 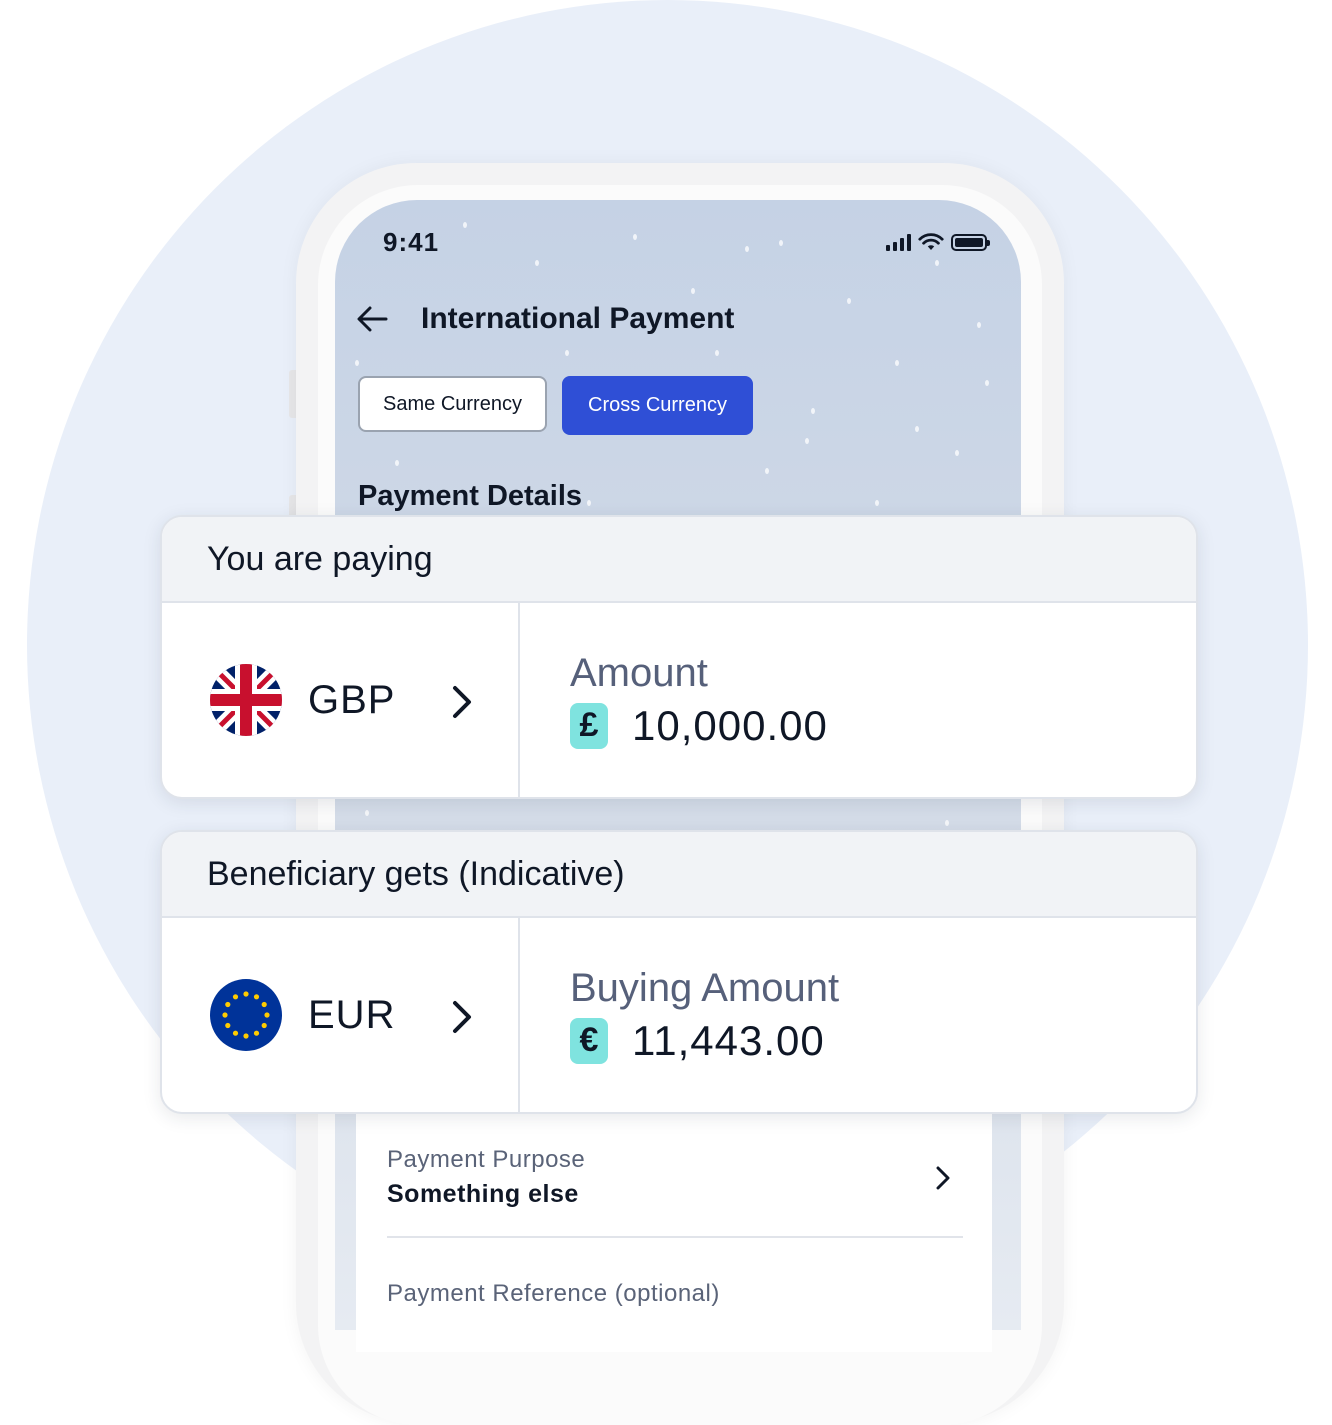 What do you see at coordinates (657, 405) in the screenshot?
I see `cross-currency-button: Cross Currency` at bounding box center [657, 405].